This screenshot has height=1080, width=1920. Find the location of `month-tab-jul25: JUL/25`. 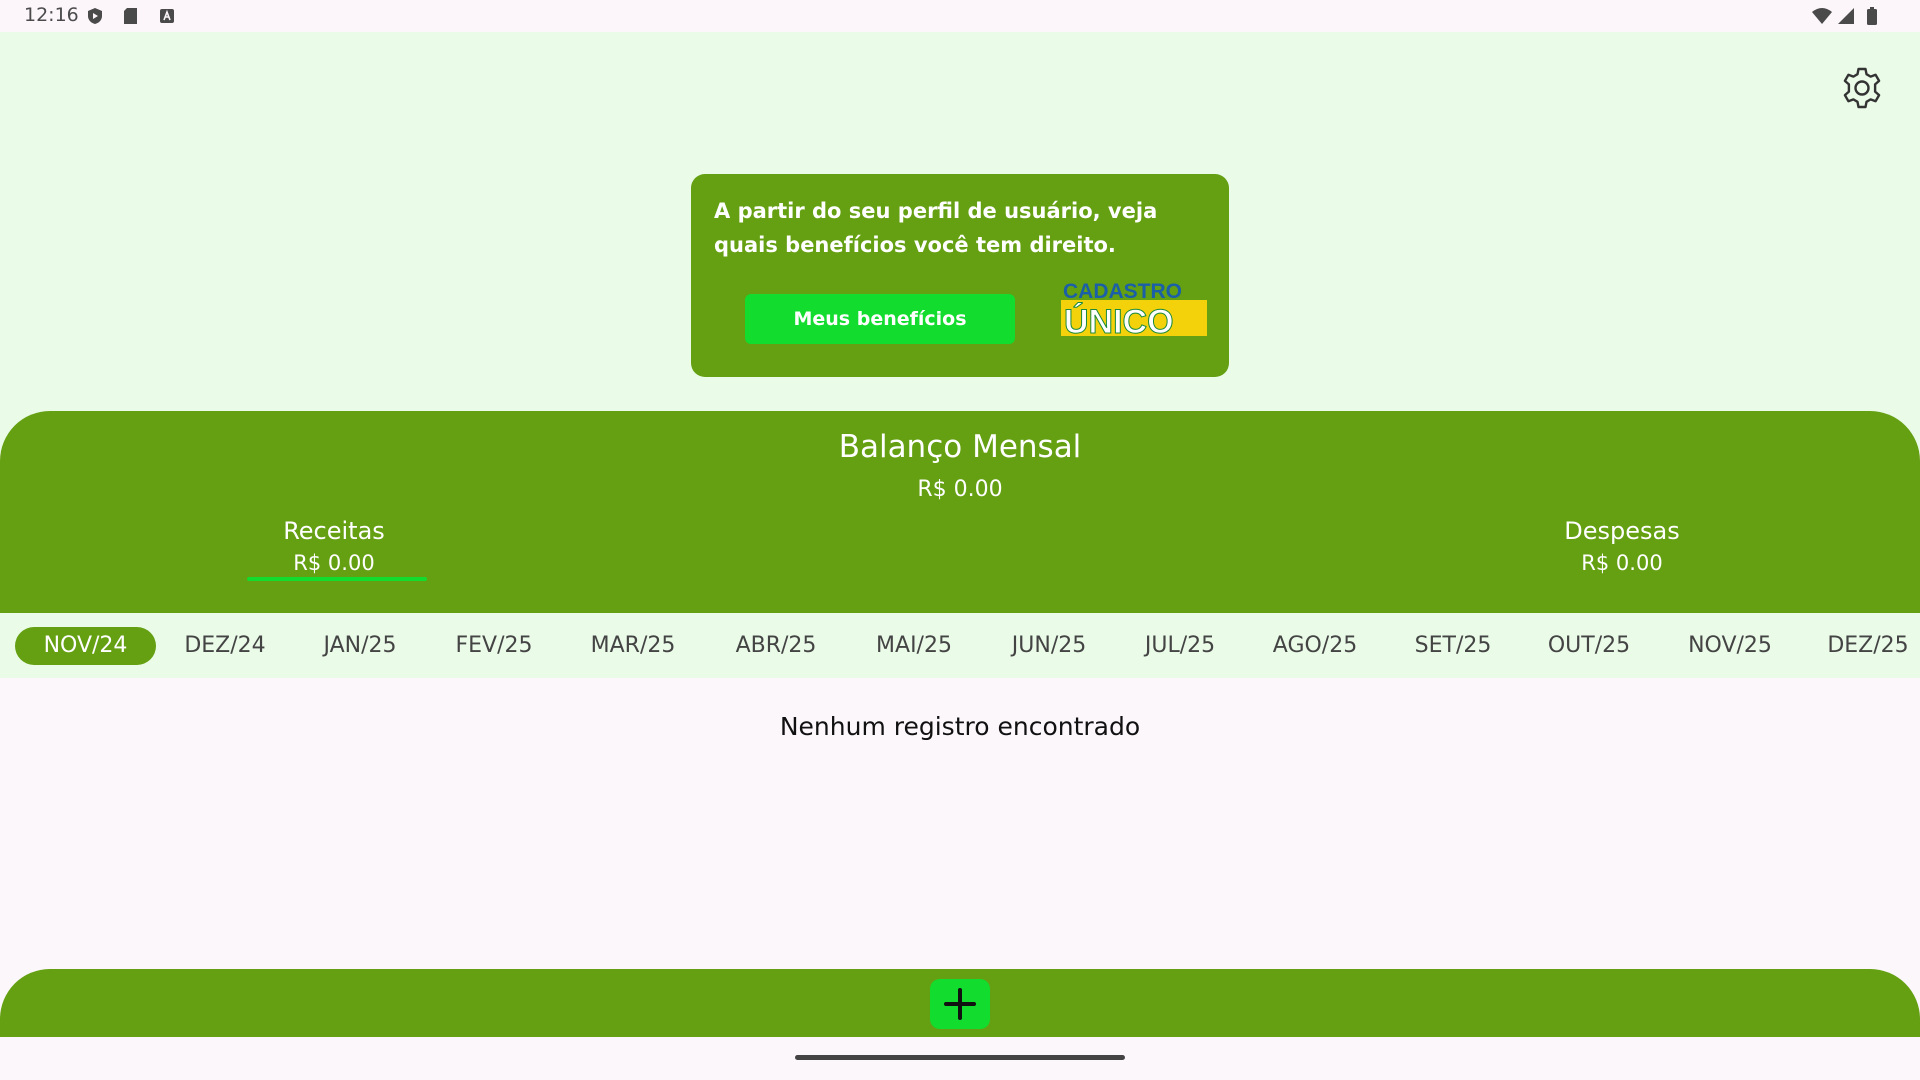

month-tab-jul25: JUL/25 is located at coordinates (1180, 646).